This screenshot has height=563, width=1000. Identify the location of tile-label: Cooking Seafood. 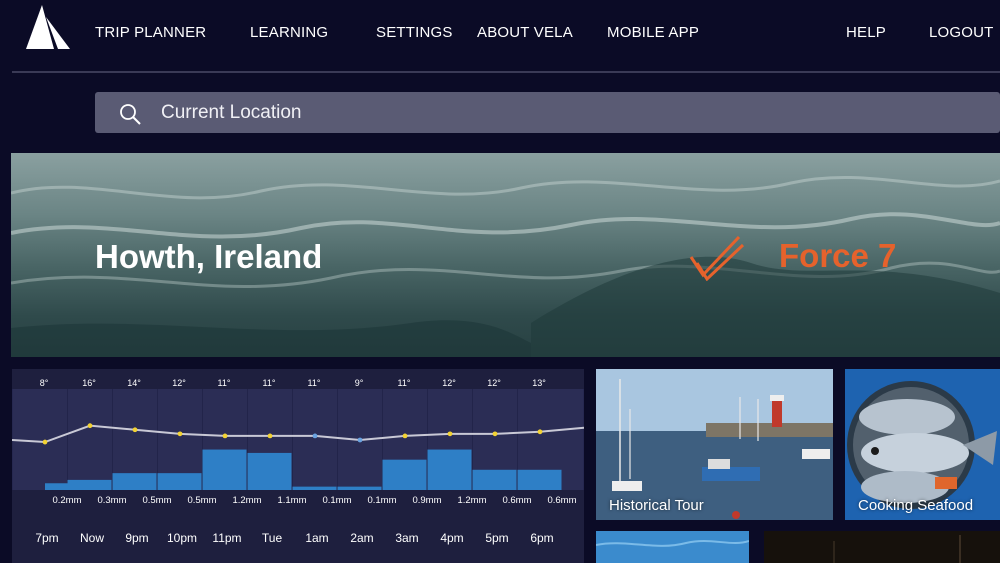
(916, 505).